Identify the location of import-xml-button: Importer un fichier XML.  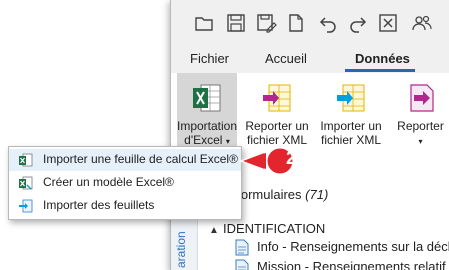
(351, 122).